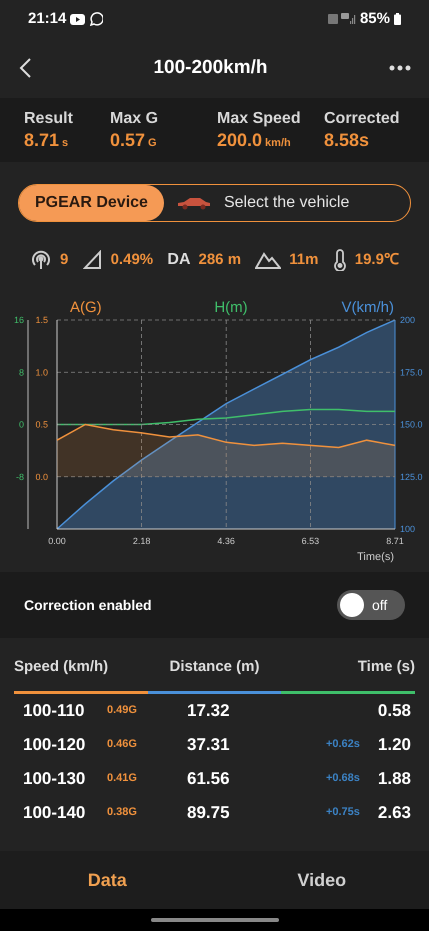  Describe the element at coordinates (259, 118) in the screenshot. I see `stat-label: Max Speed` at that location.